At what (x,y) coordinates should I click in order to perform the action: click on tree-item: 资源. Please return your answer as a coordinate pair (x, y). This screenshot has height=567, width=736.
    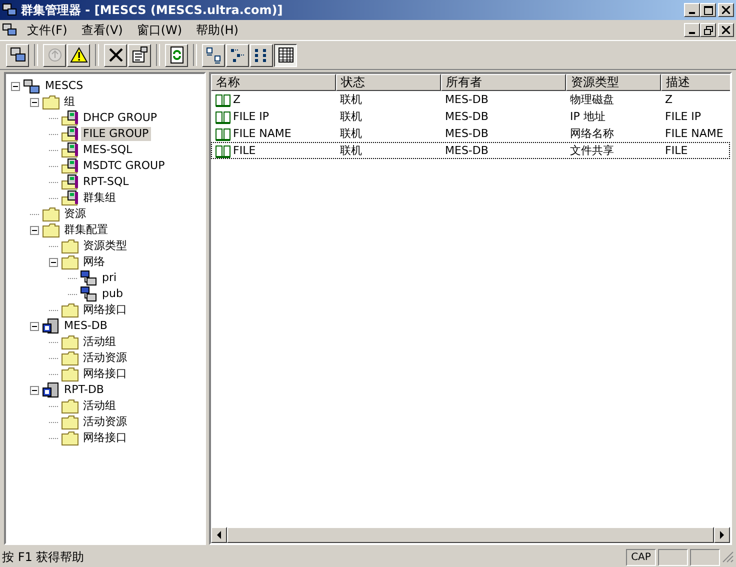
    Looking at the image, I should click on (75, 214).